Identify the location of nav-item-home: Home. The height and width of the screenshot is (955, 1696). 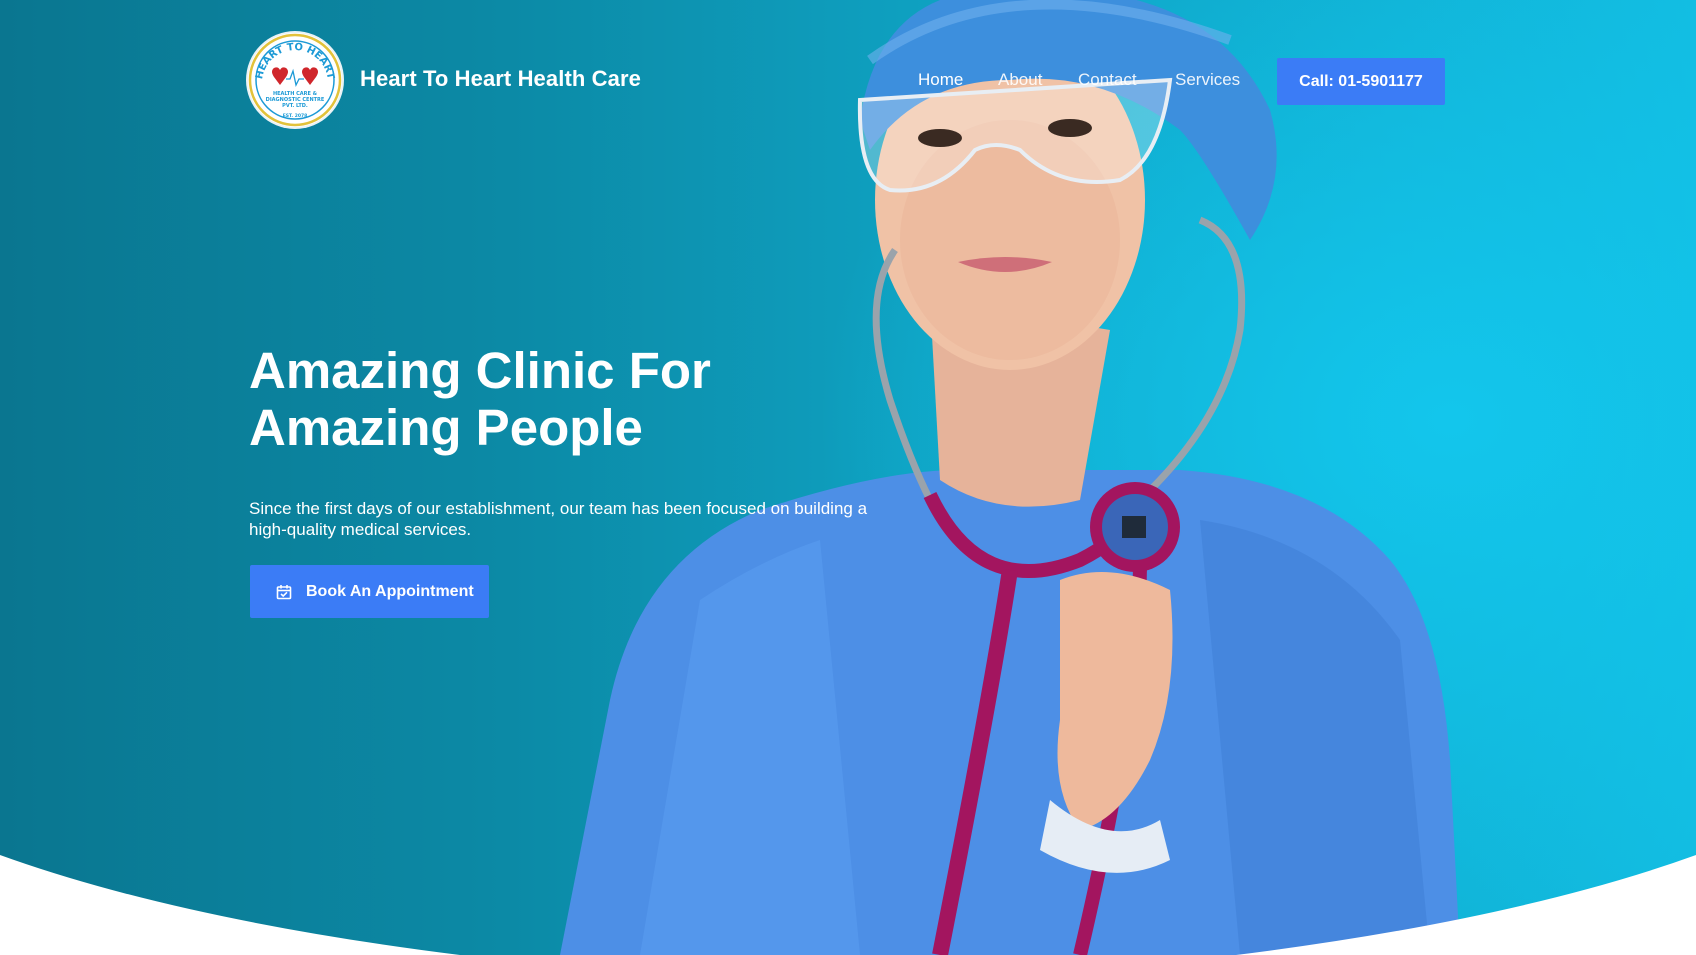
(940, 80).